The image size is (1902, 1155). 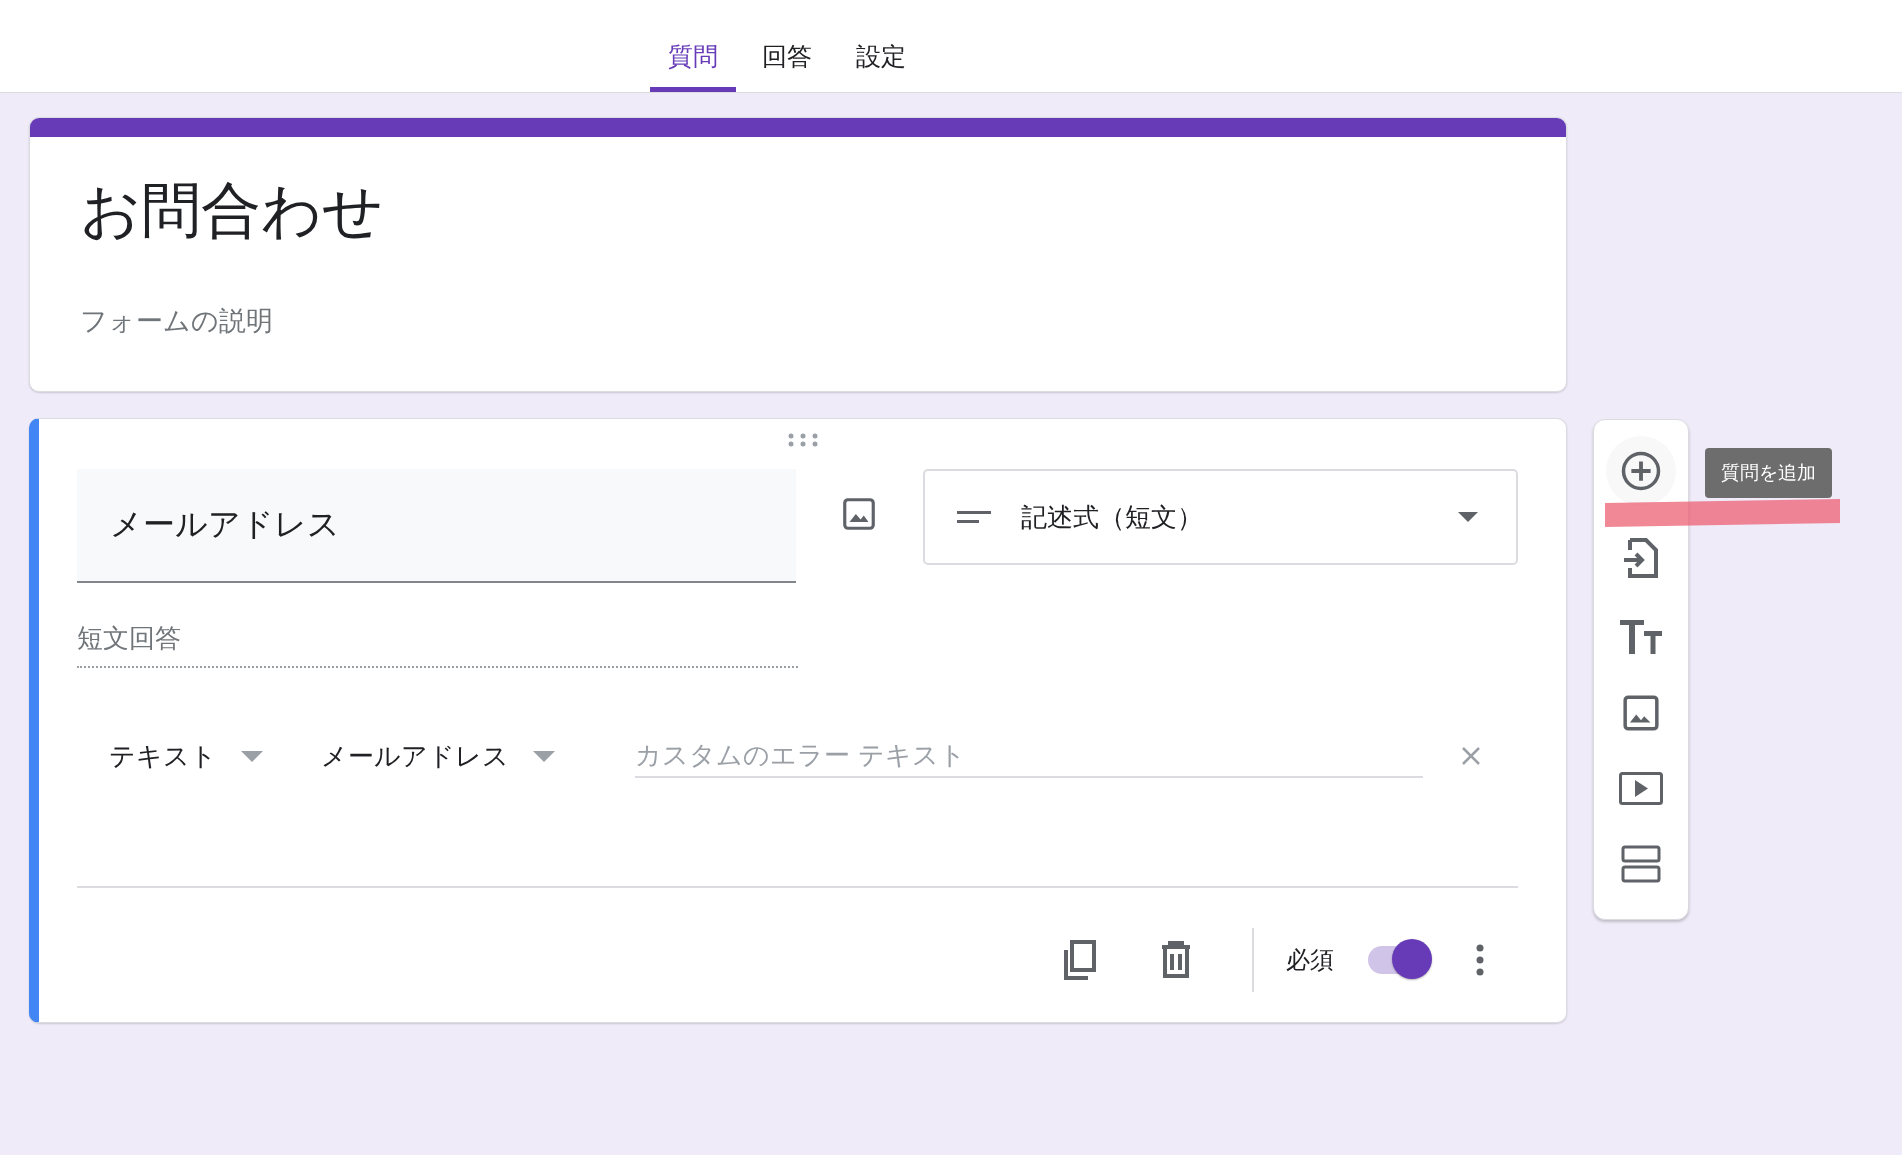 I want to click on question-title-field: メールアドレス, so click(x=436, y=526).